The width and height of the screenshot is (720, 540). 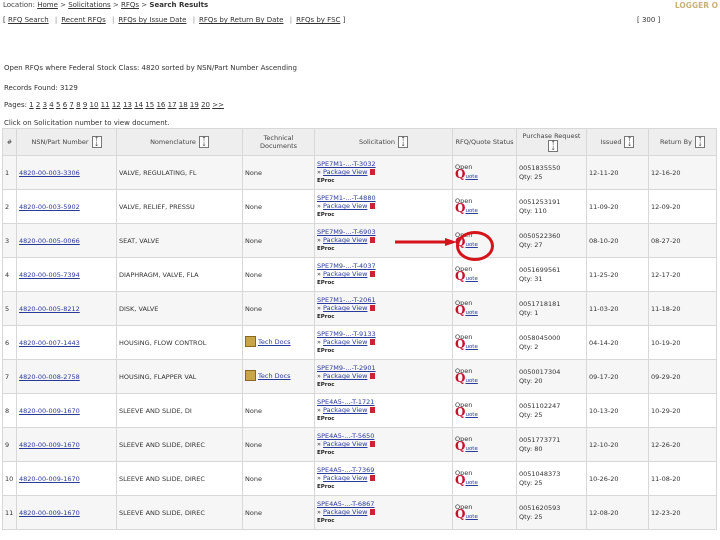 I want to click on col-header-purchase-request: Purchase Request↑ ↓, so click(x=551, y=142).